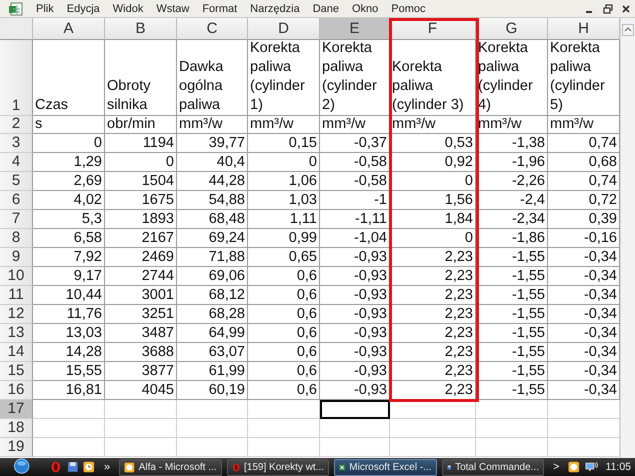  What do you see at coordinates (141, 29) in the screenshot?
I see `column-header: B` at bounding box center [141, 29].